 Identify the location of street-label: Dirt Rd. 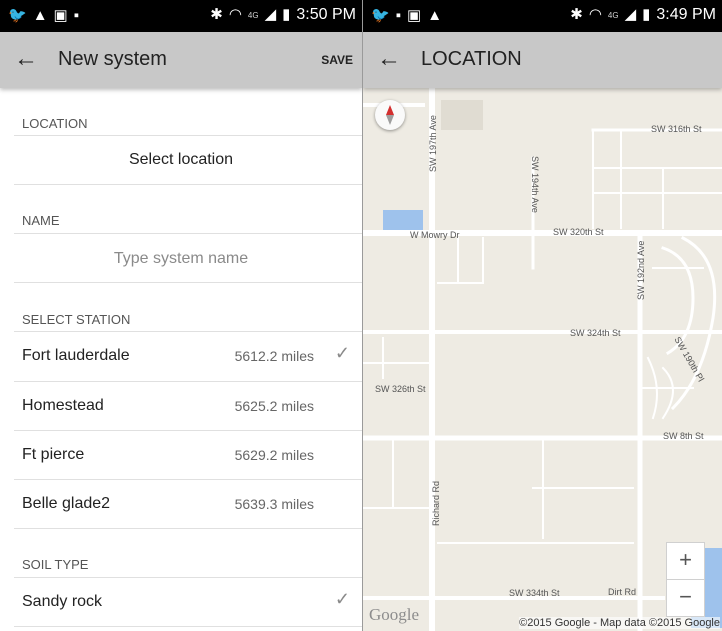
(622, 592).